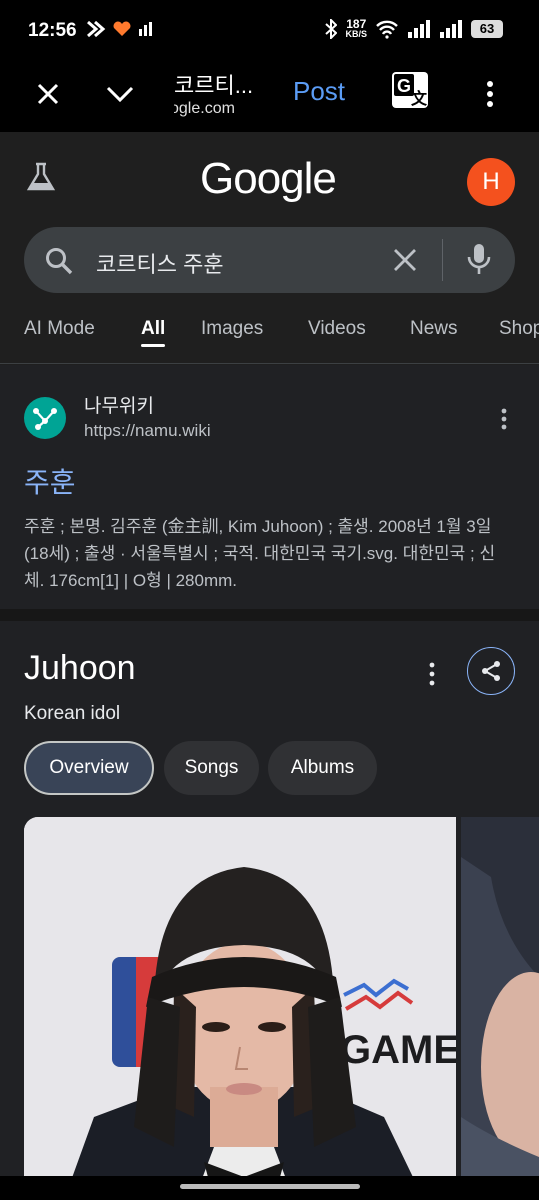 The height and width of the screenshot is (1200, 539). Describe the element at coordinates (269, 260) in the screenshot. I see `search-box: 코르티스 주훈` at that location.